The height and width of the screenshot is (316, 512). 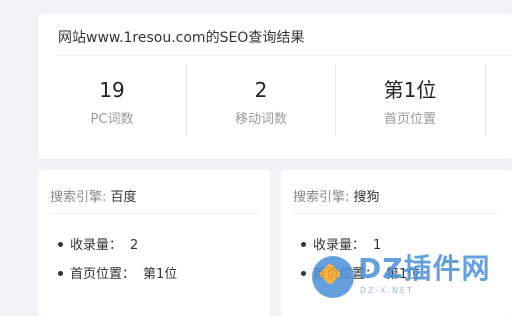 What do you see at coordinates (123, 197) in the screenshot?
I see `engine-name: 百度` at bounding box center [123, 197].